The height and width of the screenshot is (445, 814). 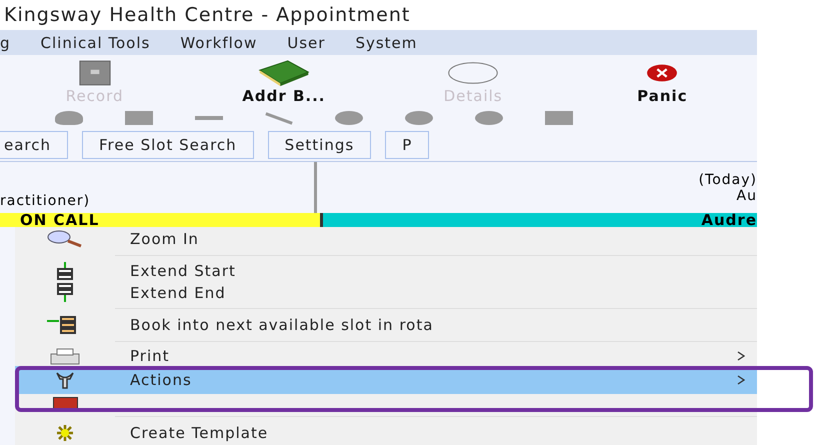 What do you see at coordinates (34, 145) in the screenshot?
I see `action-button: earch` at bounding box center [34, 145].